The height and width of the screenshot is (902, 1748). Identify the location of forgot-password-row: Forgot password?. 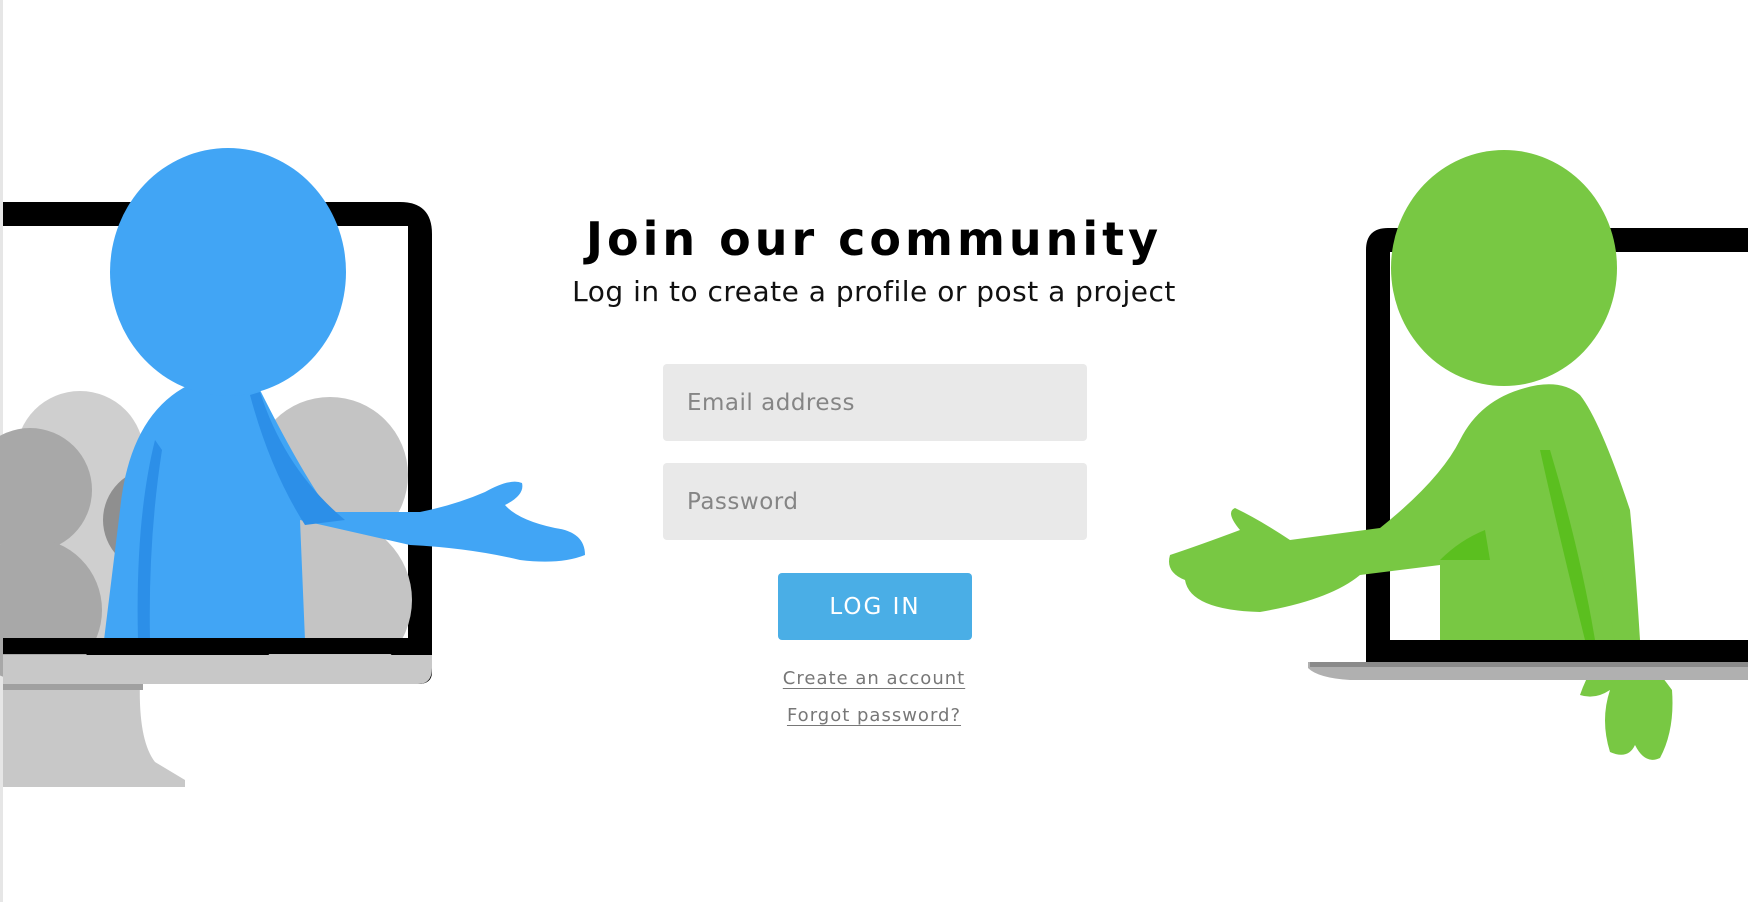
(874, 715).